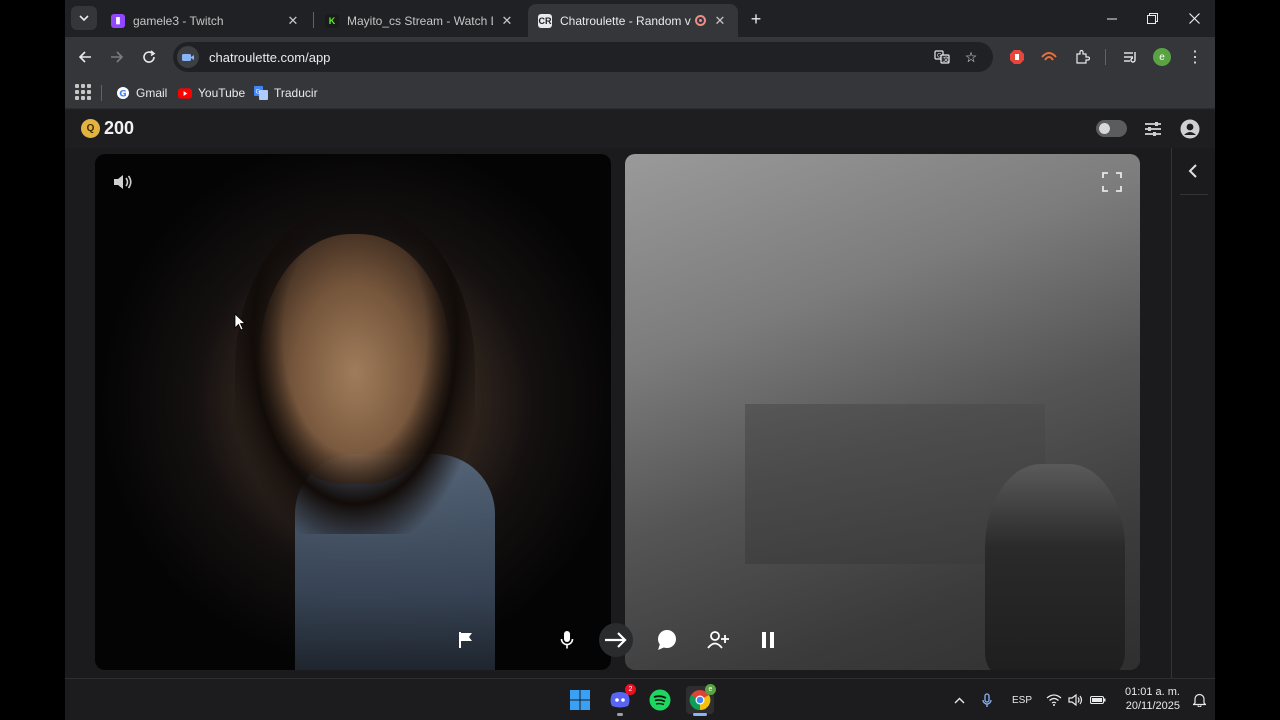 The image size is (1280, 720). What do you see at coordinates (630, 689) in the screenshot?
I see `notification-badge: 2` at bounding box center [630, 689].